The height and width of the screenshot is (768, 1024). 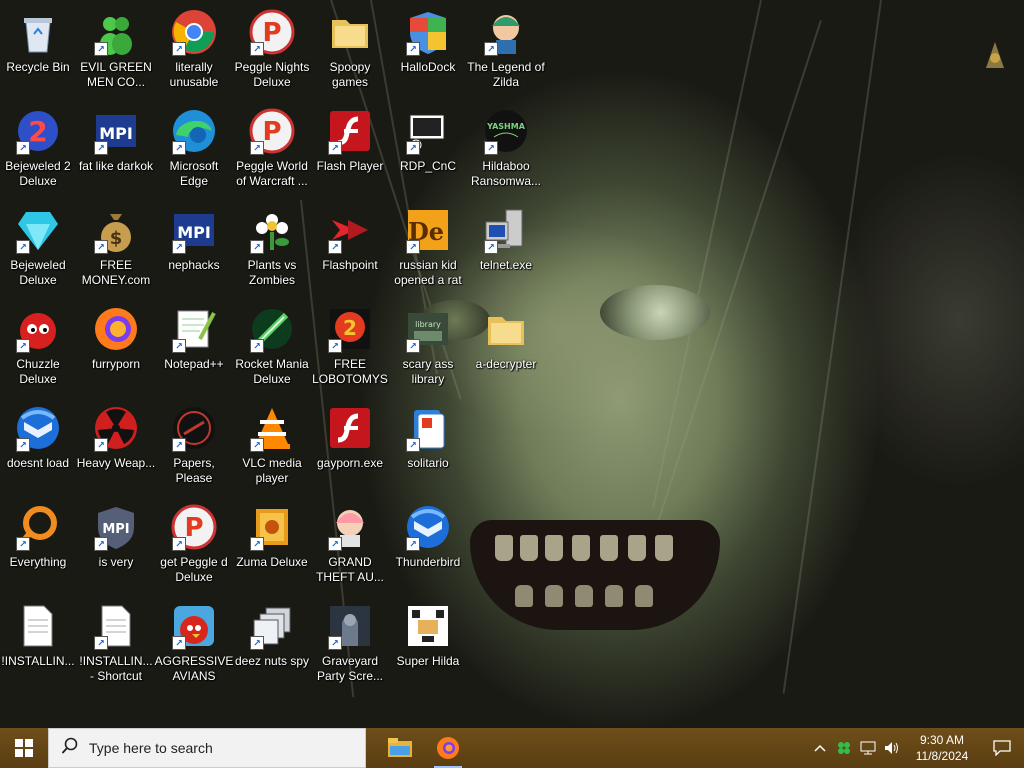 I want to click on desktop-icon-bejeweled-2: 2 ↗ Bejeweled 2 Deluxe, so click(x=38, y=147).